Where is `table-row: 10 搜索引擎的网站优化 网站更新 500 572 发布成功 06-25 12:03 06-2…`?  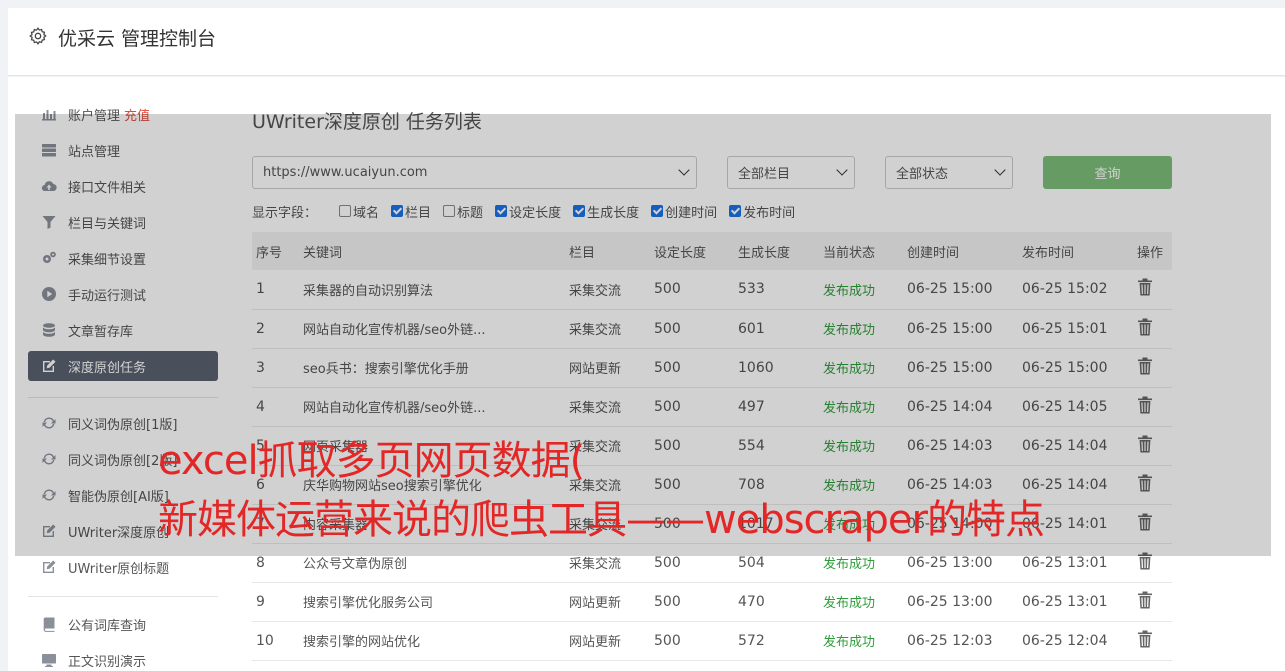
table-row: 10 搜索引擎的网站优化 网站更新 500 572 发布成功 06-25 12:03 06-2… is located at coordinates (712, 640).